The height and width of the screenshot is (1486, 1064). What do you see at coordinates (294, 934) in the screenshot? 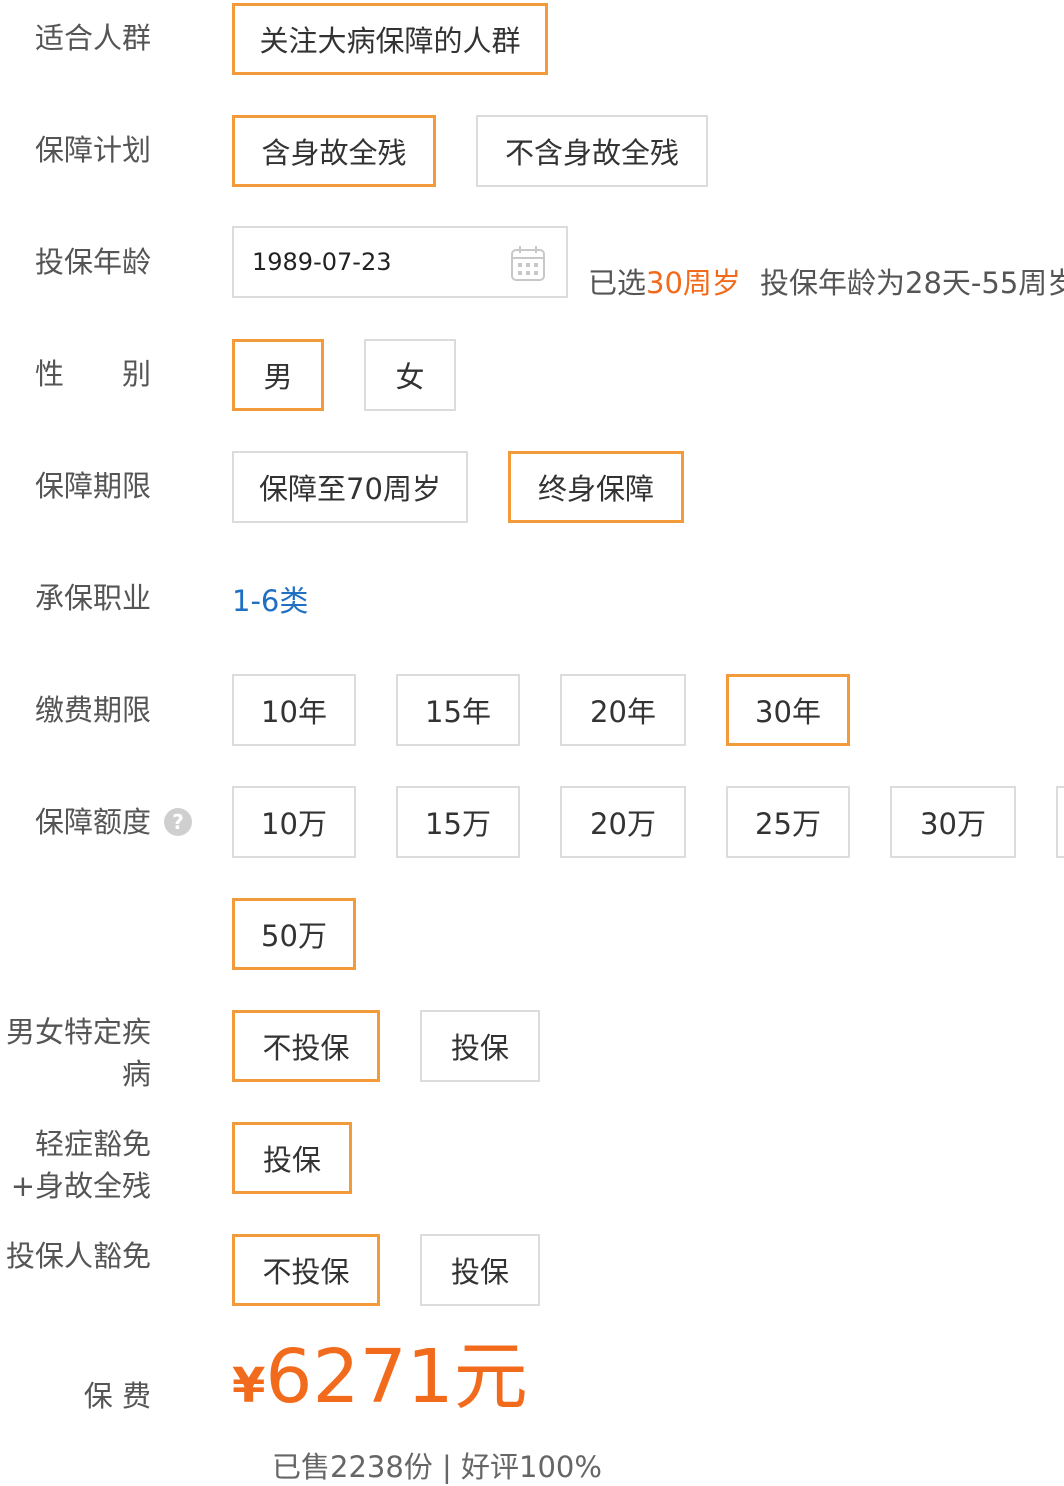
I see `option-coverage-50w: 50万` at bounding box center [294, 934].